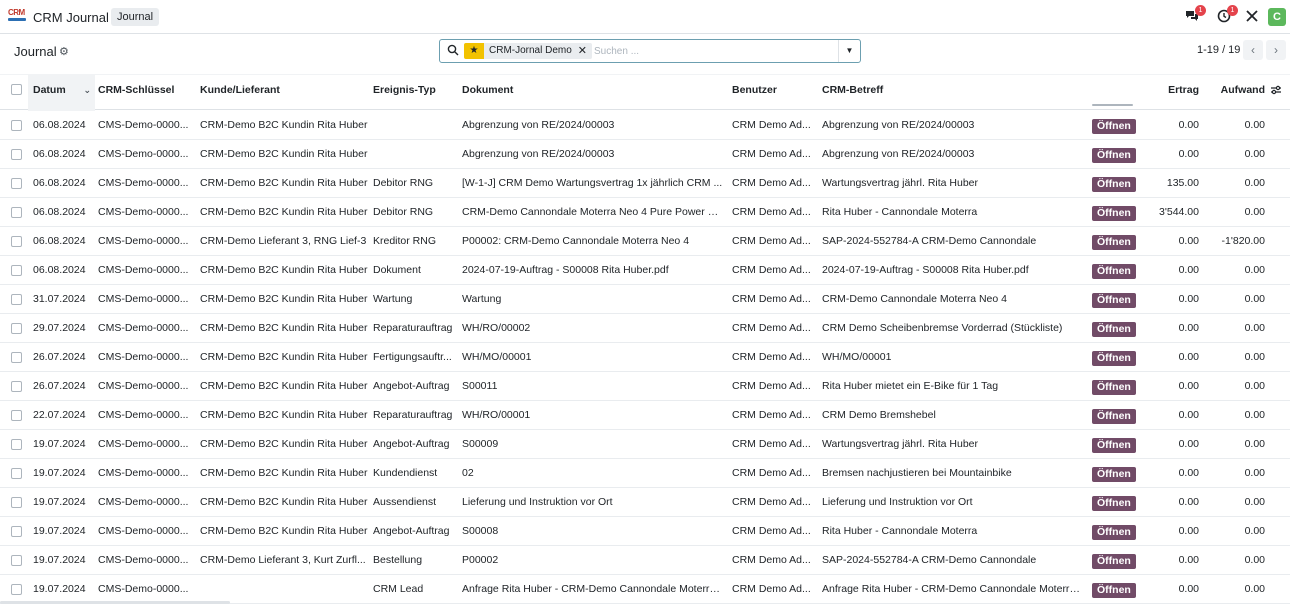 The width and height of the screenshot is (1290, 606). Describe the element at coordinates (16, 89) in the screenshot. I see `select-all-checkbox` at that location.